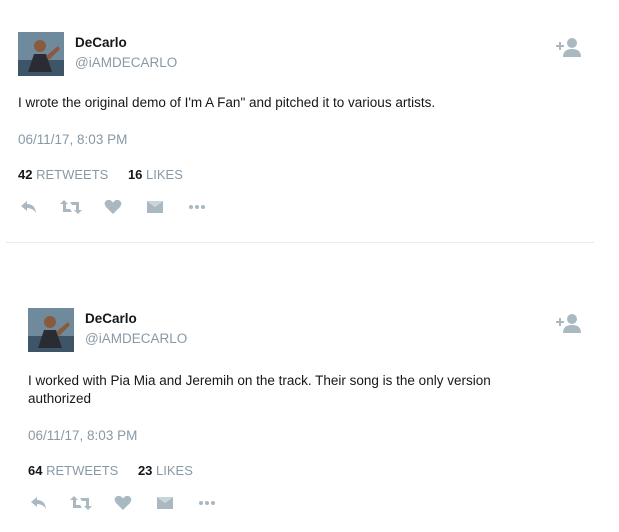 The width and height of the screenshot is (619, 532). I want to click on like-count: 23, so click(145, 470).